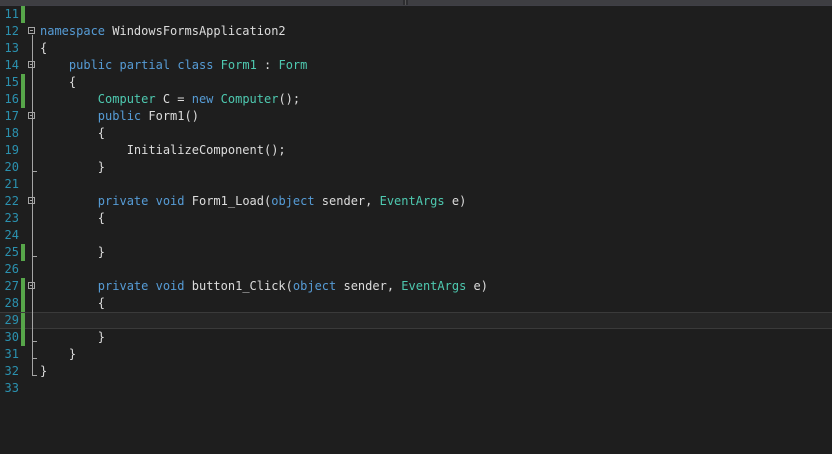 Image resolution: width=832 pixels, height=454 pixels. I want to click on code-line: 33, so click(416, 388).